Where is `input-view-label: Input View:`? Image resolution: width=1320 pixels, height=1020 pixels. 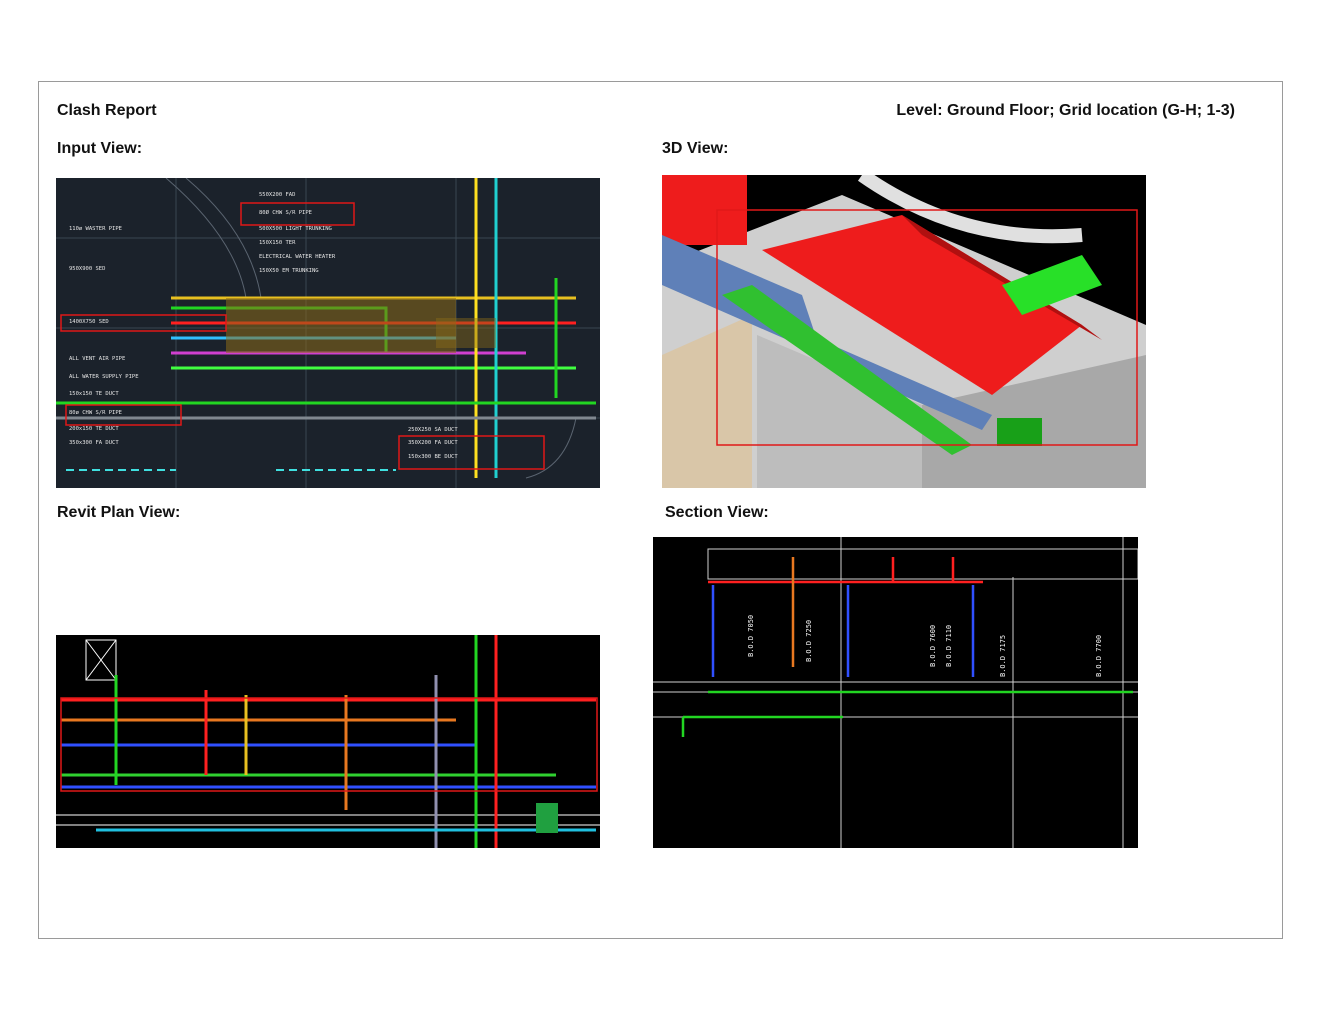 input-view-label: Input View: is located at coordinates (100, 148).